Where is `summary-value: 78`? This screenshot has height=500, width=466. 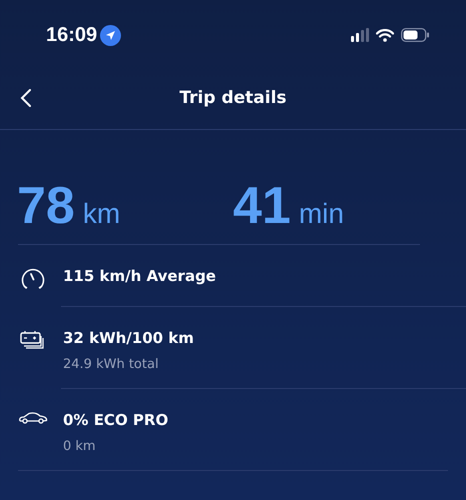
summary-value: 78 is located at coordinates (46, 206).